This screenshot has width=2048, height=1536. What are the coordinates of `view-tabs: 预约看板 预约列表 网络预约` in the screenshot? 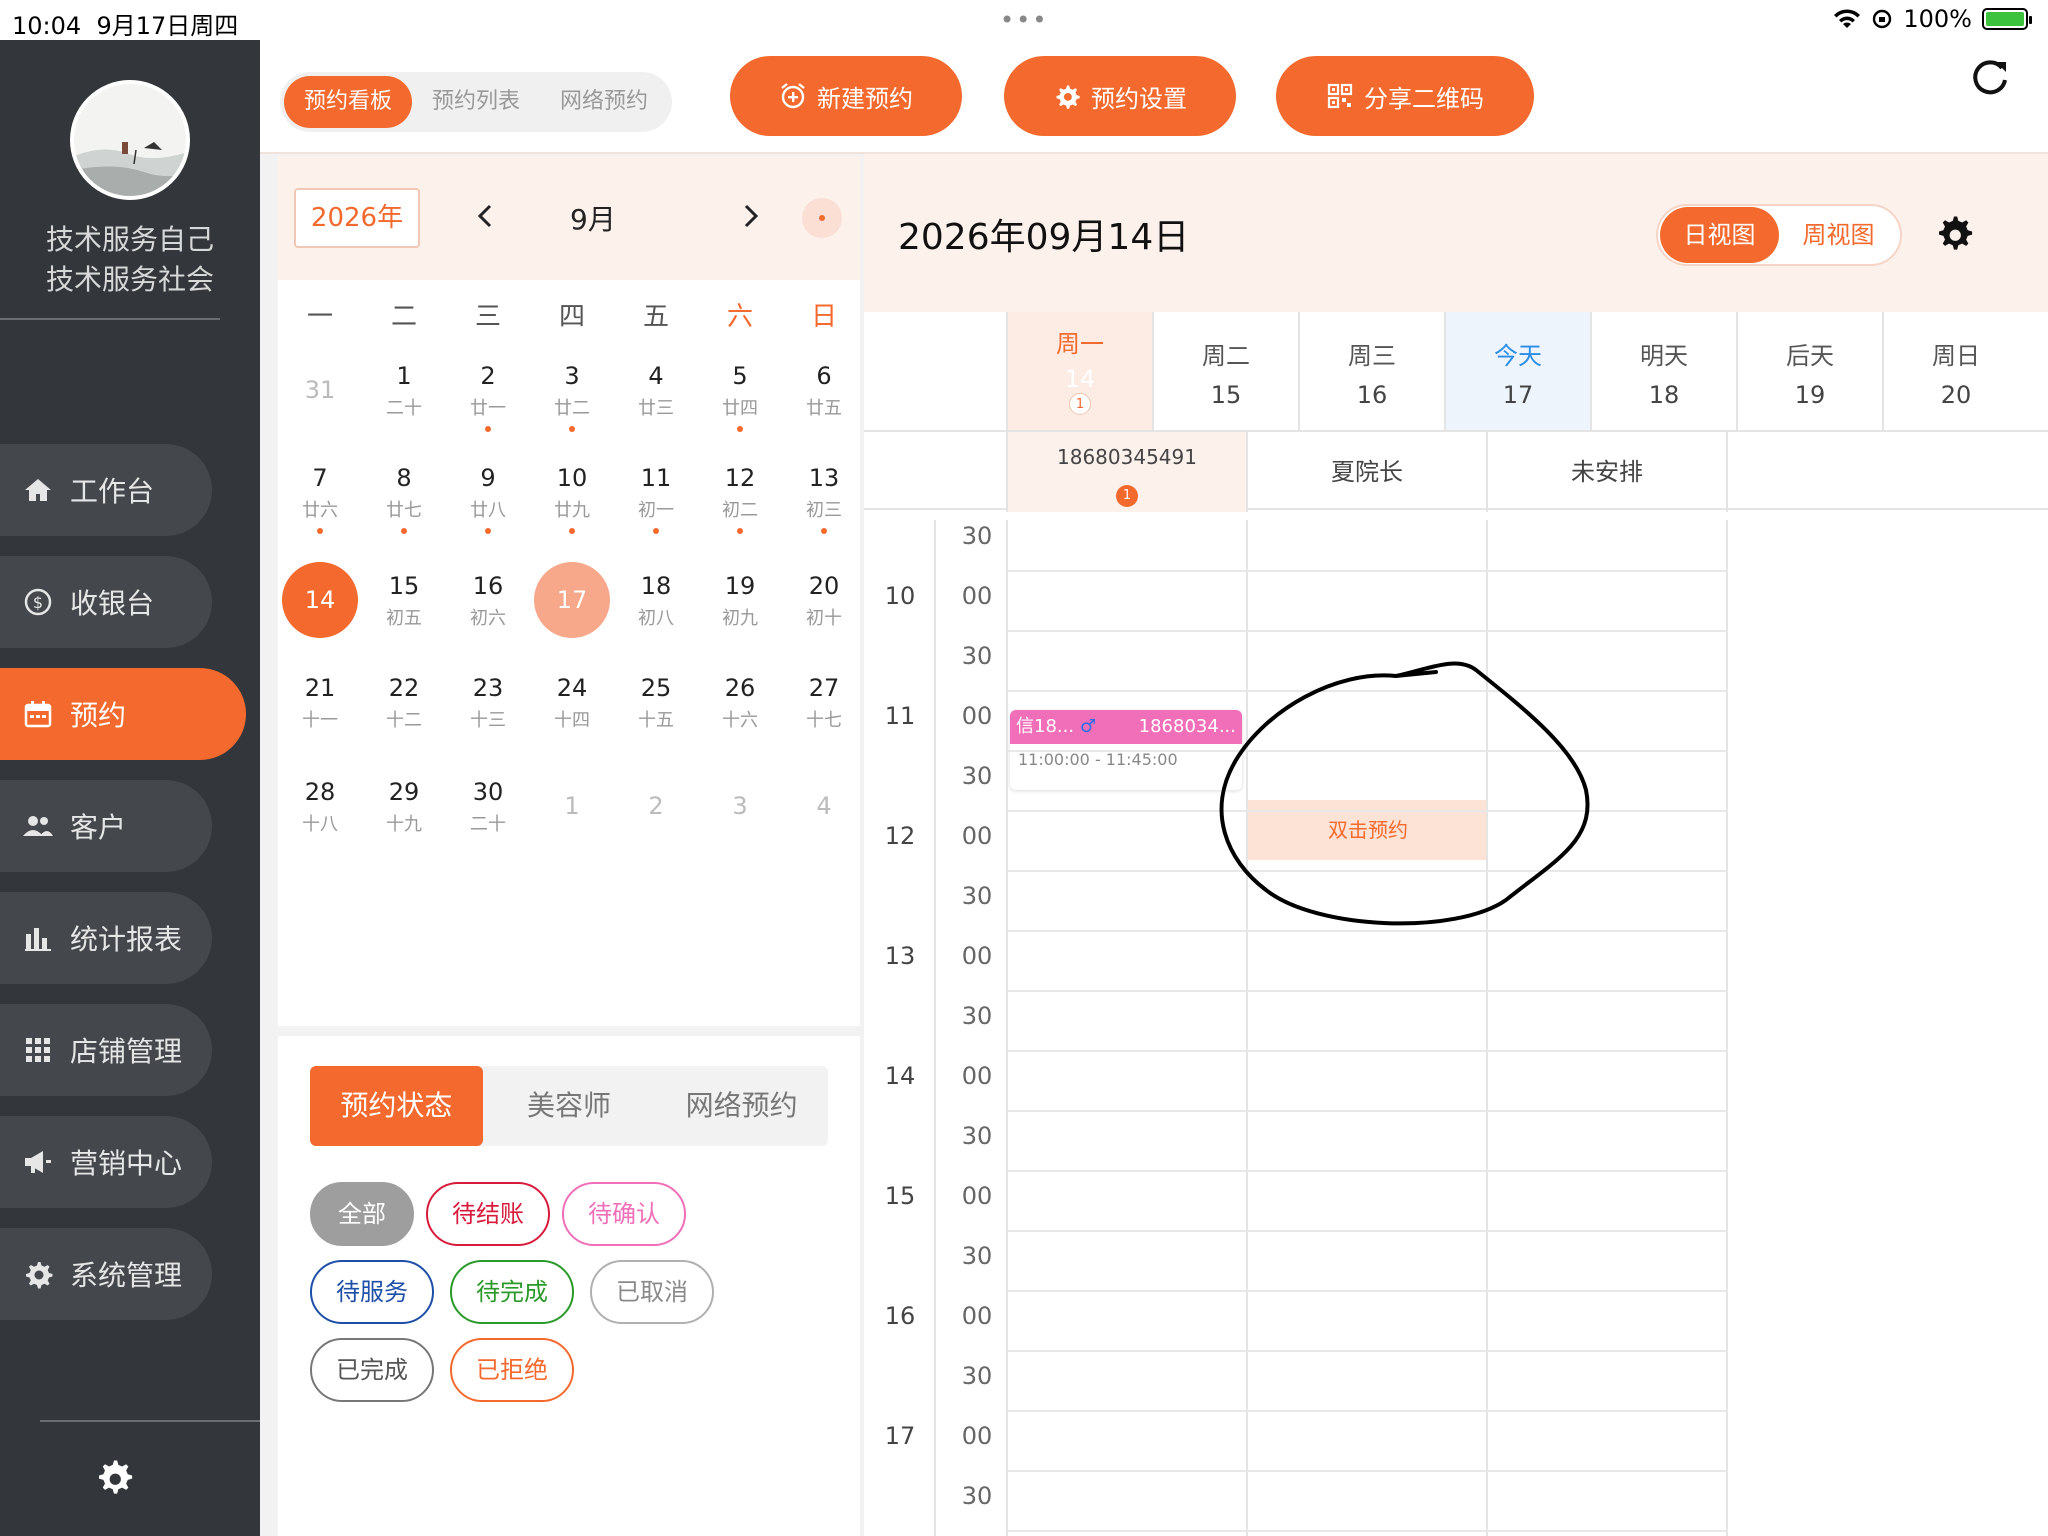 It's located at (476, 102).